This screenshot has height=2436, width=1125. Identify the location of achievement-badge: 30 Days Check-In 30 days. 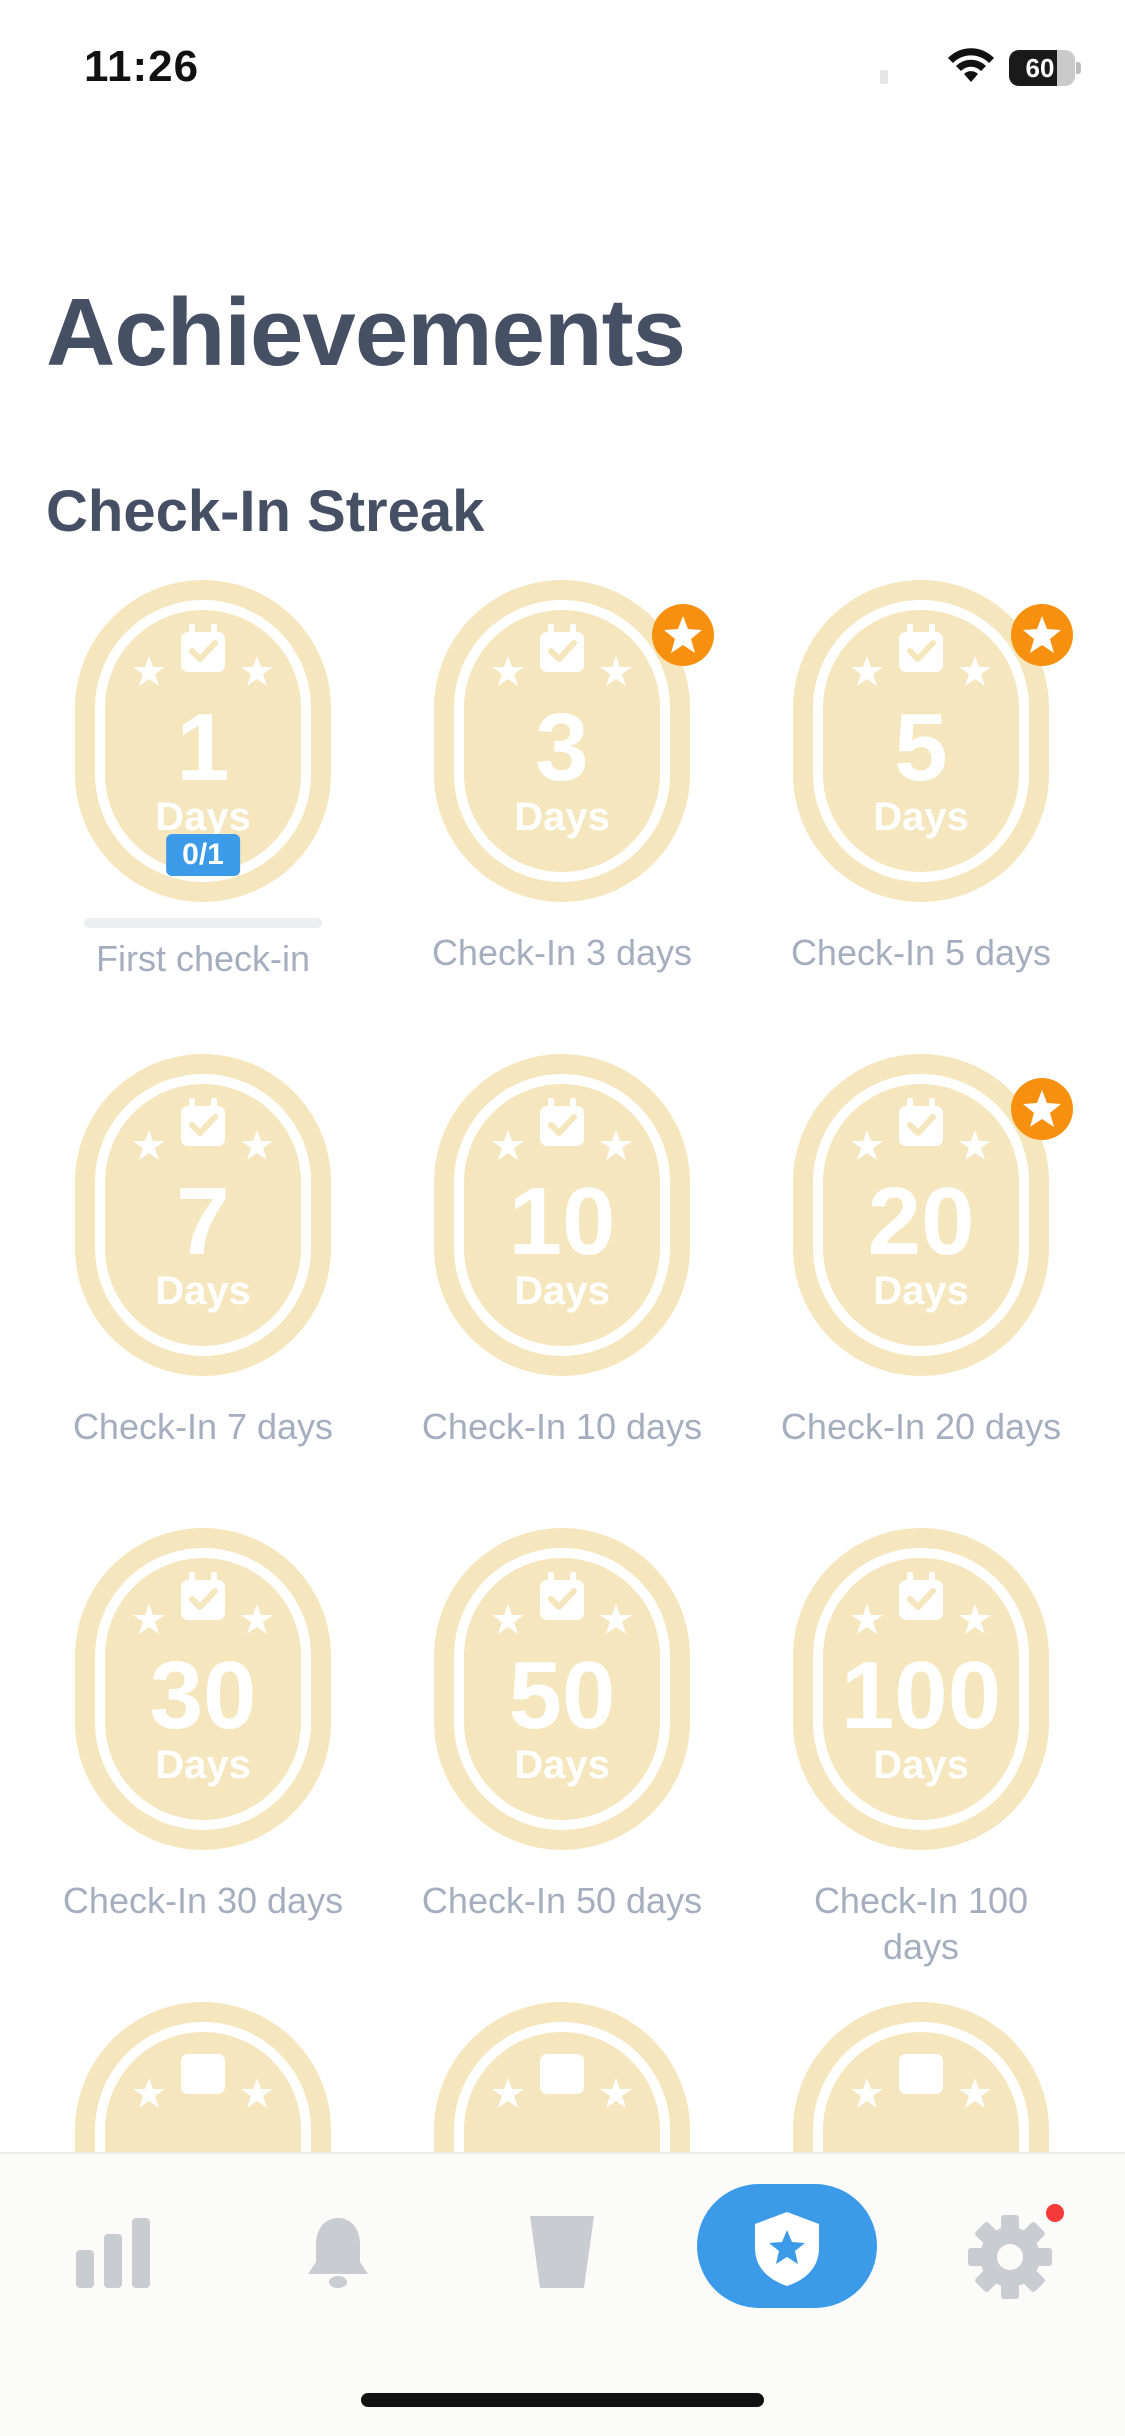
(203, 1738).